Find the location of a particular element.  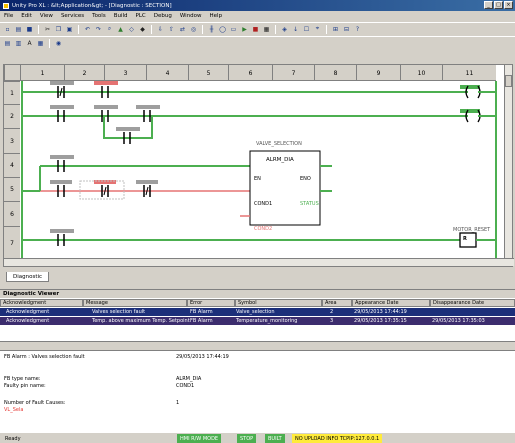

block-icon: ▭ is located at coordinates (233, 29).